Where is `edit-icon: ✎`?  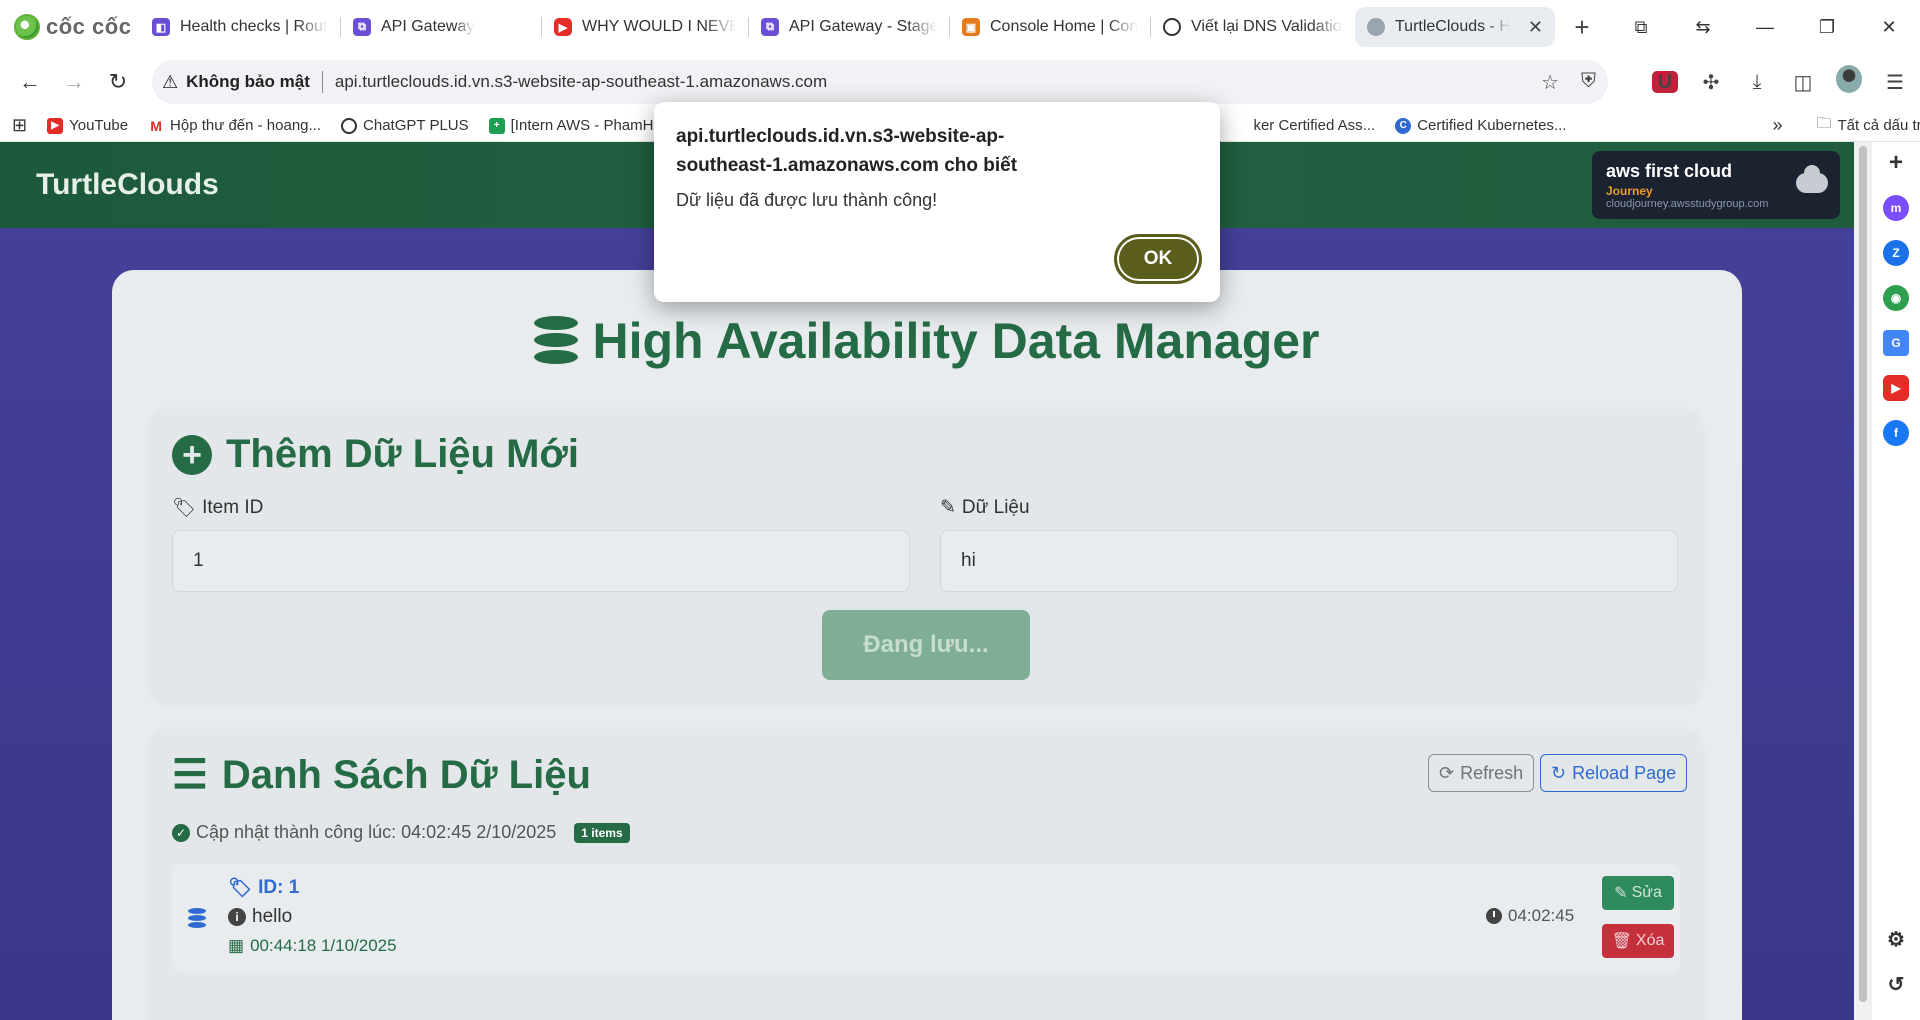 edit-icon: ✎ is located at coordinates (948, 507).